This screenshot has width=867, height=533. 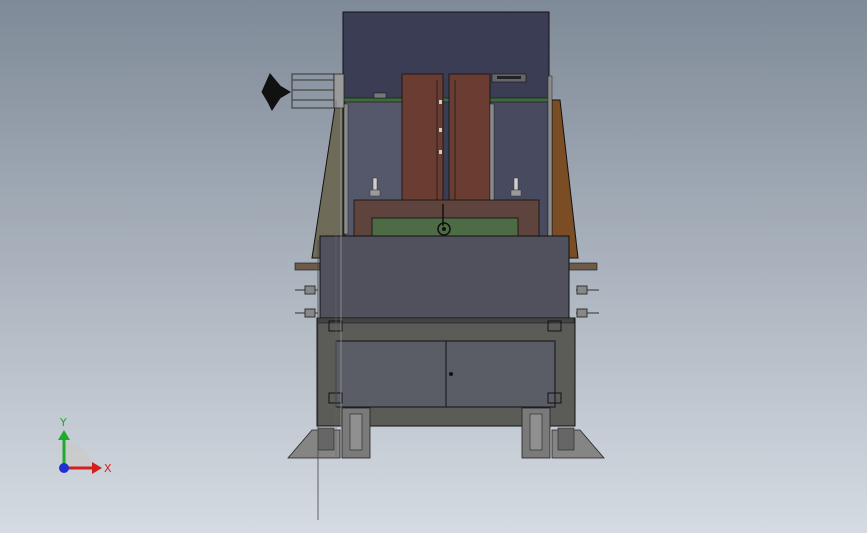 What do you see at coordinates (500, 374) in the screenshot?
I see `right-door` at bounding box center [500, 374].